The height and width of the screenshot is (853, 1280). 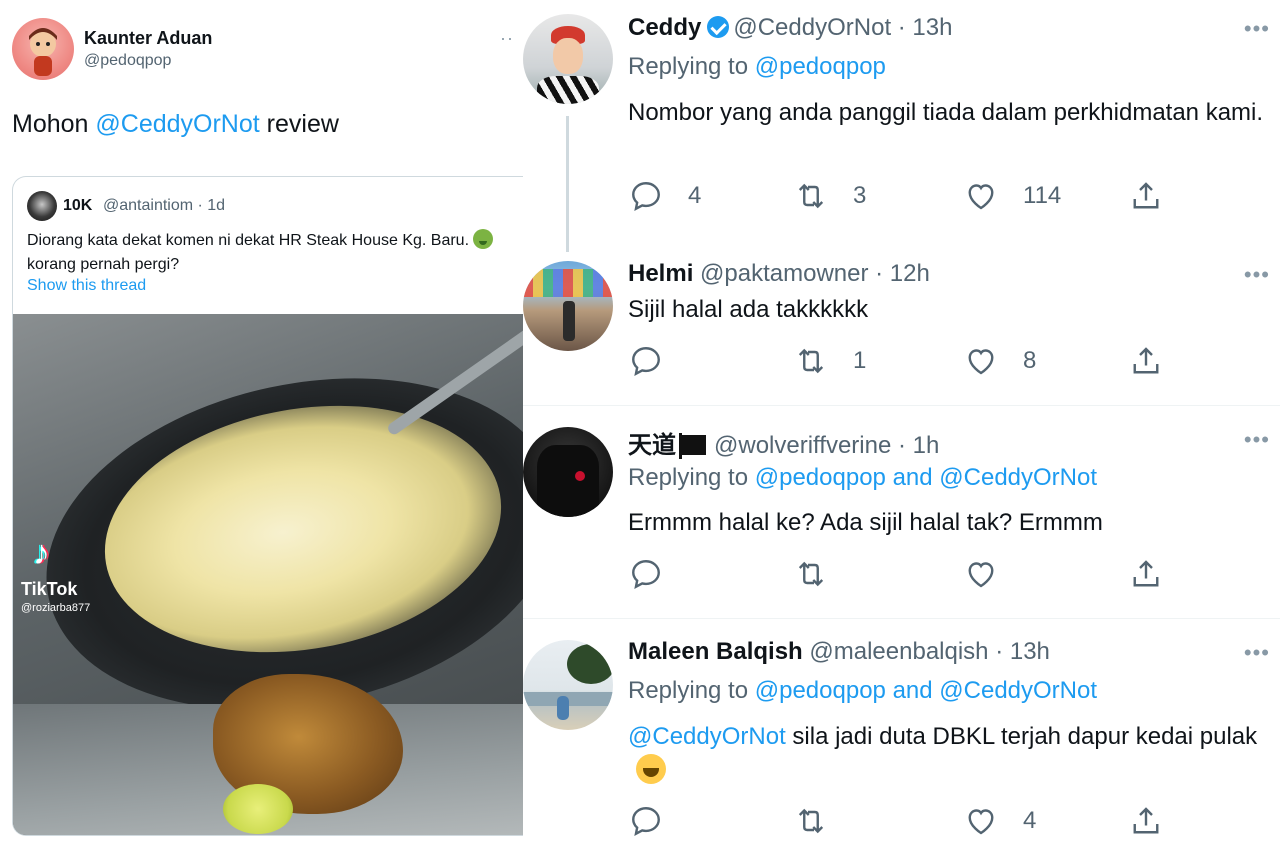 I want to click on reply-author-name: 天道, so click(x=652, y=445).